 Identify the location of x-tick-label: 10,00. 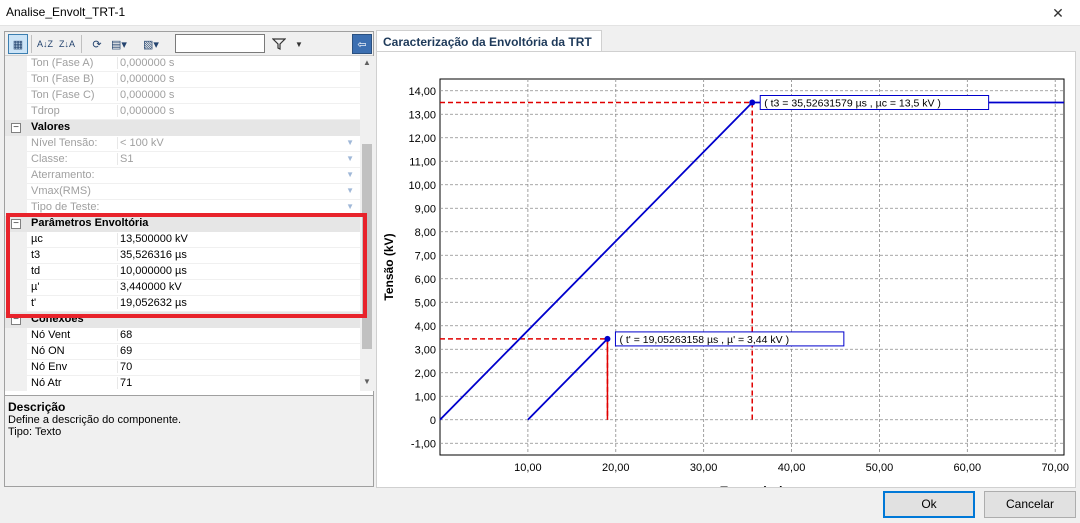
(528, 468).